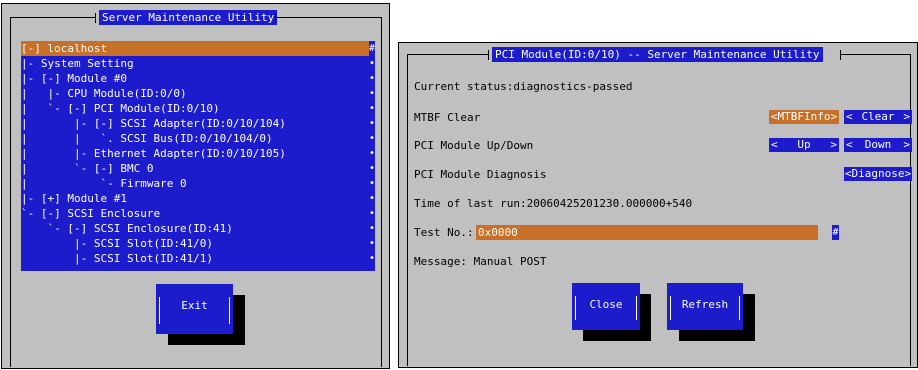  What do you see at coordinates (198, 48) in the screenshot?
I see `tree-node-localhost: [-] localhost` at bounding box center [198, 48].